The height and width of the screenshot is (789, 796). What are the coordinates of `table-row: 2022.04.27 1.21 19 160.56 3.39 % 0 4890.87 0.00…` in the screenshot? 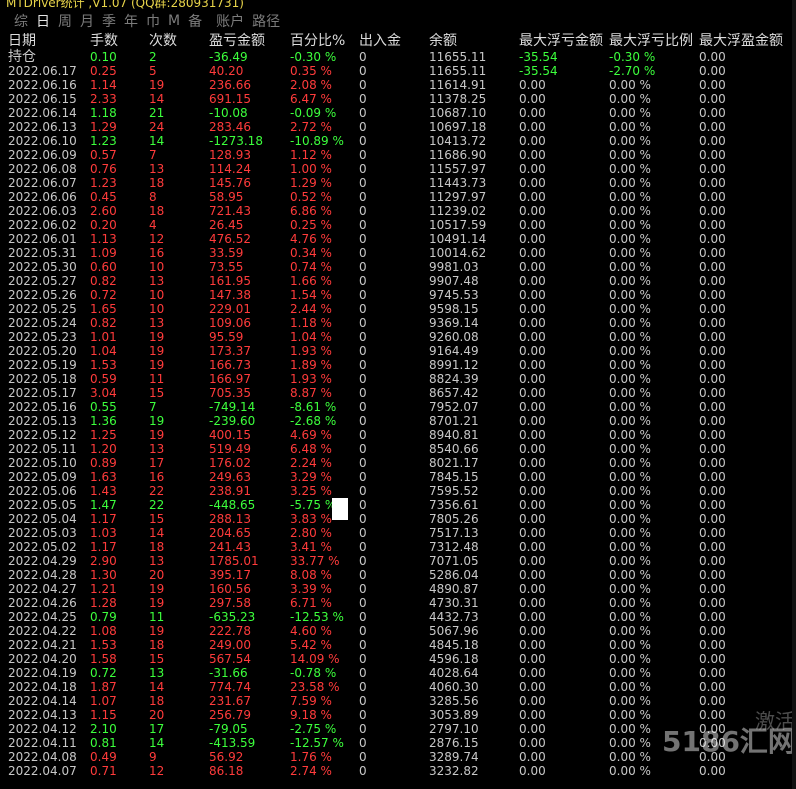 It's located at (398, 589).